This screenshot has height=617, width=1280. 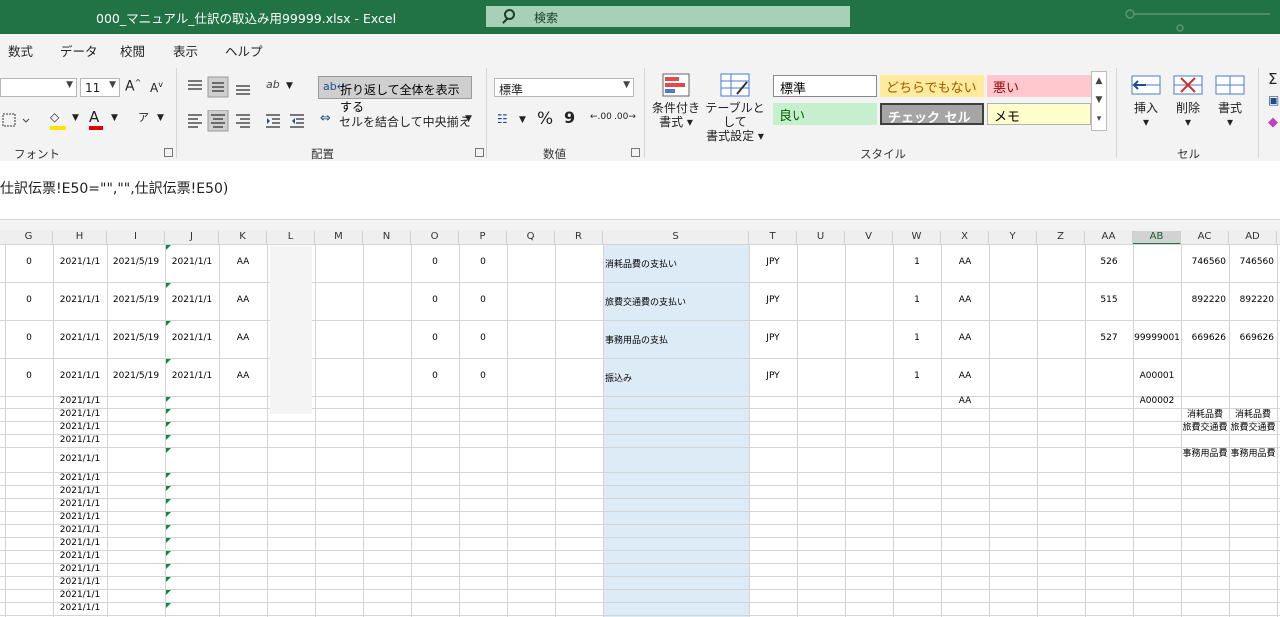 I want to click on fill-color-button: ◇, so click(x=58, y=120).